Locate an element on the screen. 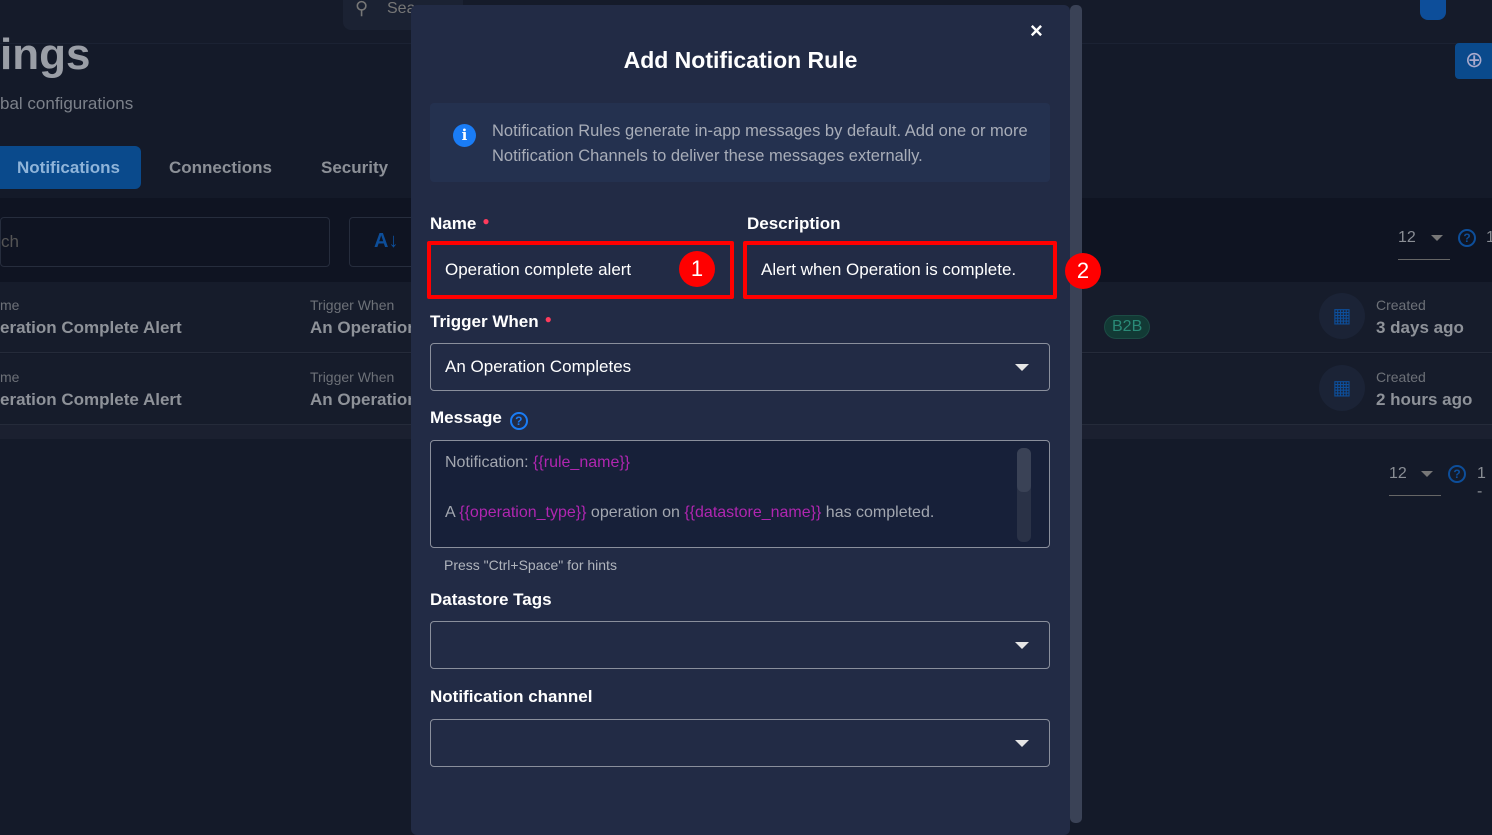  page-size-select-bottom: 12 is located at coordinates (1415, 480).